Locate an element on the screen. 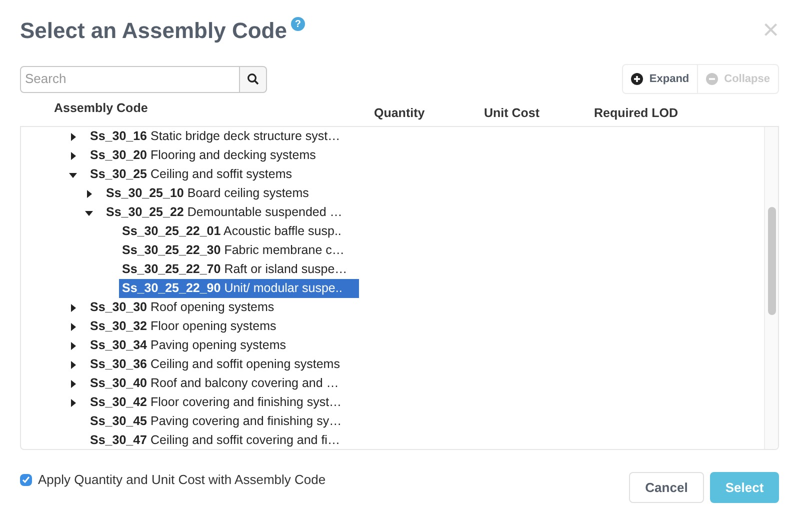 This screenshot has width=799, height=517. tree-item: Ss_30_30 Roof opening systems is located at coordinates (182, 307).